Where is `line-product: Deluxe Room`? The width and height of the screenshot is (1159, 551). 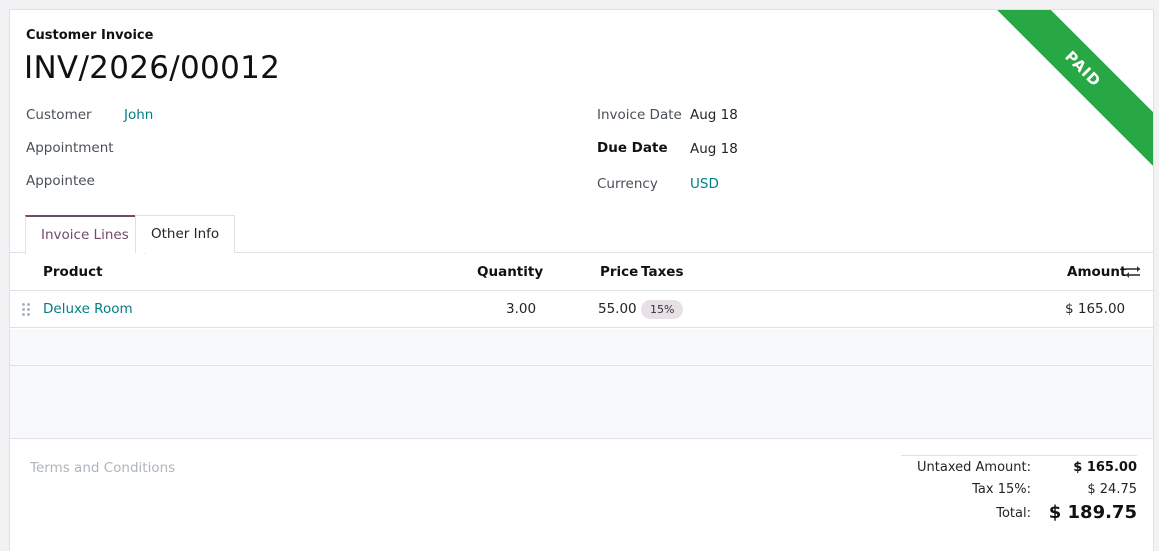
line-product: Deluxe Room is located at coordinates (88, 309).